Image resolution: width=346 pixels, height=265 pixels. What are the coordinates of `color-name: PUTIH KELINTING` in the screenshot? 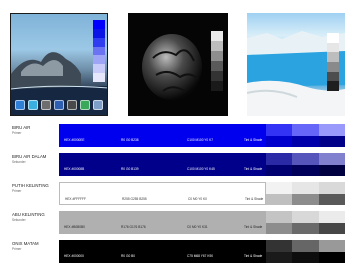 It's located at (30, 185).